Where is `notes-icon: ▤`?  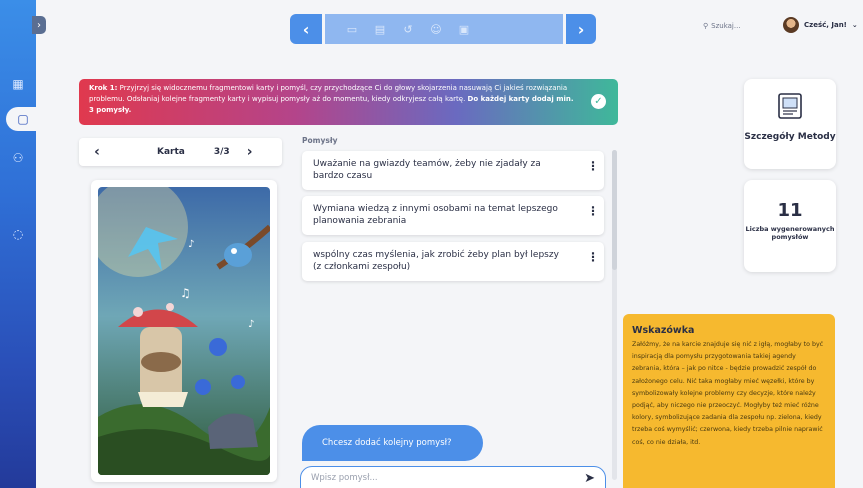 notes-icon: ▤ is located at coordinates (380, 29).